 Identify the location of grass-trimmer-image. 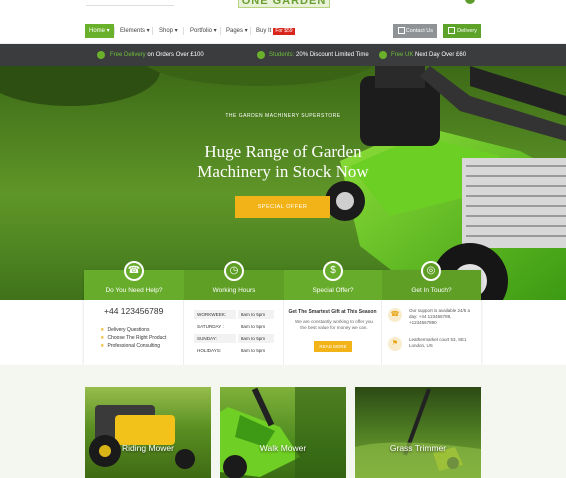
(418, 433).